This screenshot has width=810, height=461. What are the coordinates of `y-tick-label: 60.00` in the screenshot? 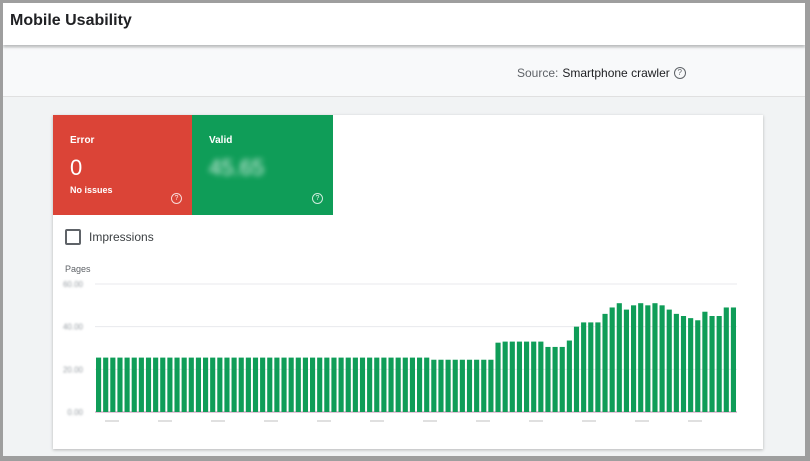 It's located at (73, 284).